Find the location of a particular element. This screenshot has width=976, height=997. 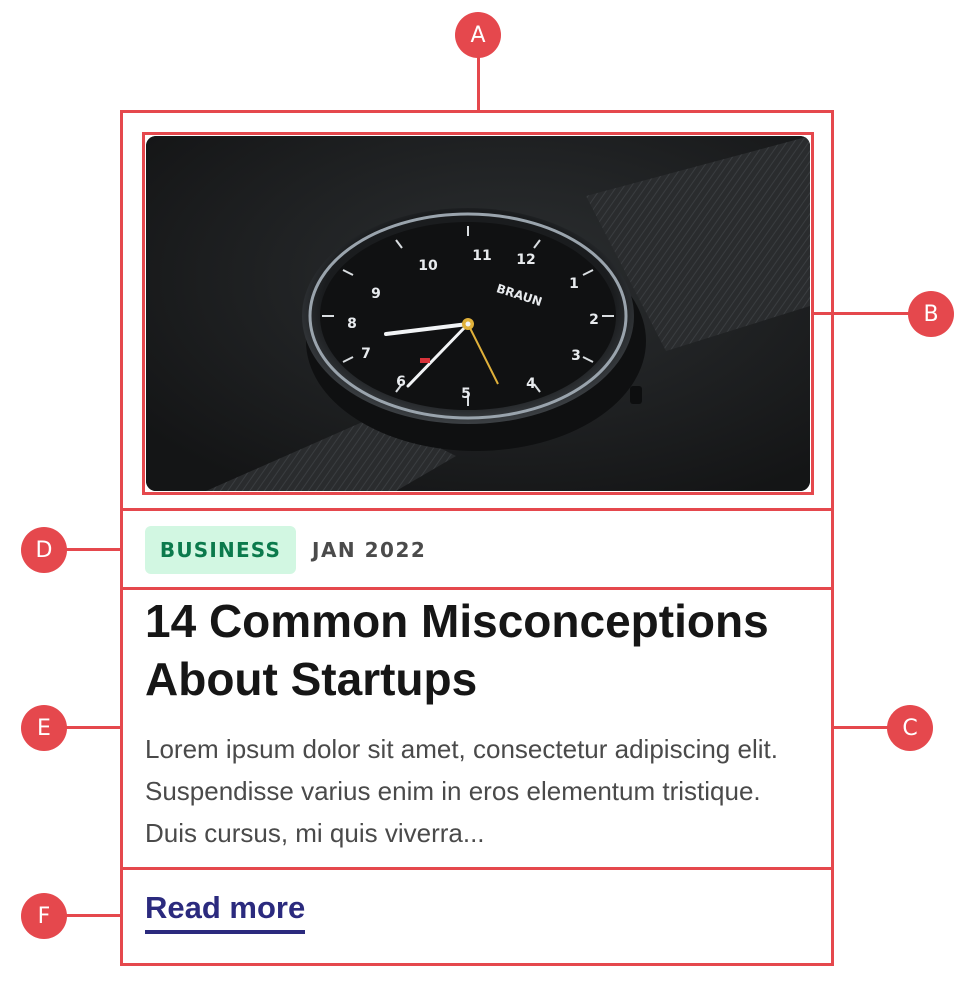

svg-text: 6 is located at coordinates (401, 382).